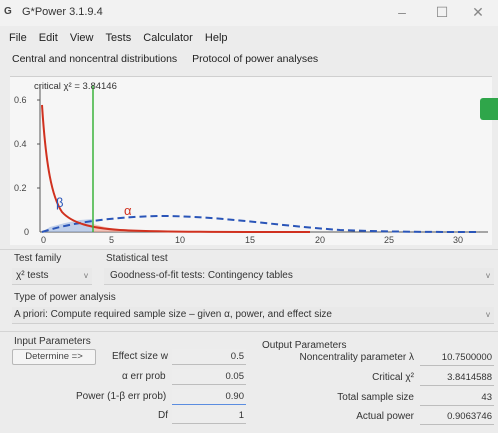 The width and height of the screenshot is (498, 433). Describe the element at coordinates (389, 240) in the screenshot. I see `x-tick-label: 25` at that location.